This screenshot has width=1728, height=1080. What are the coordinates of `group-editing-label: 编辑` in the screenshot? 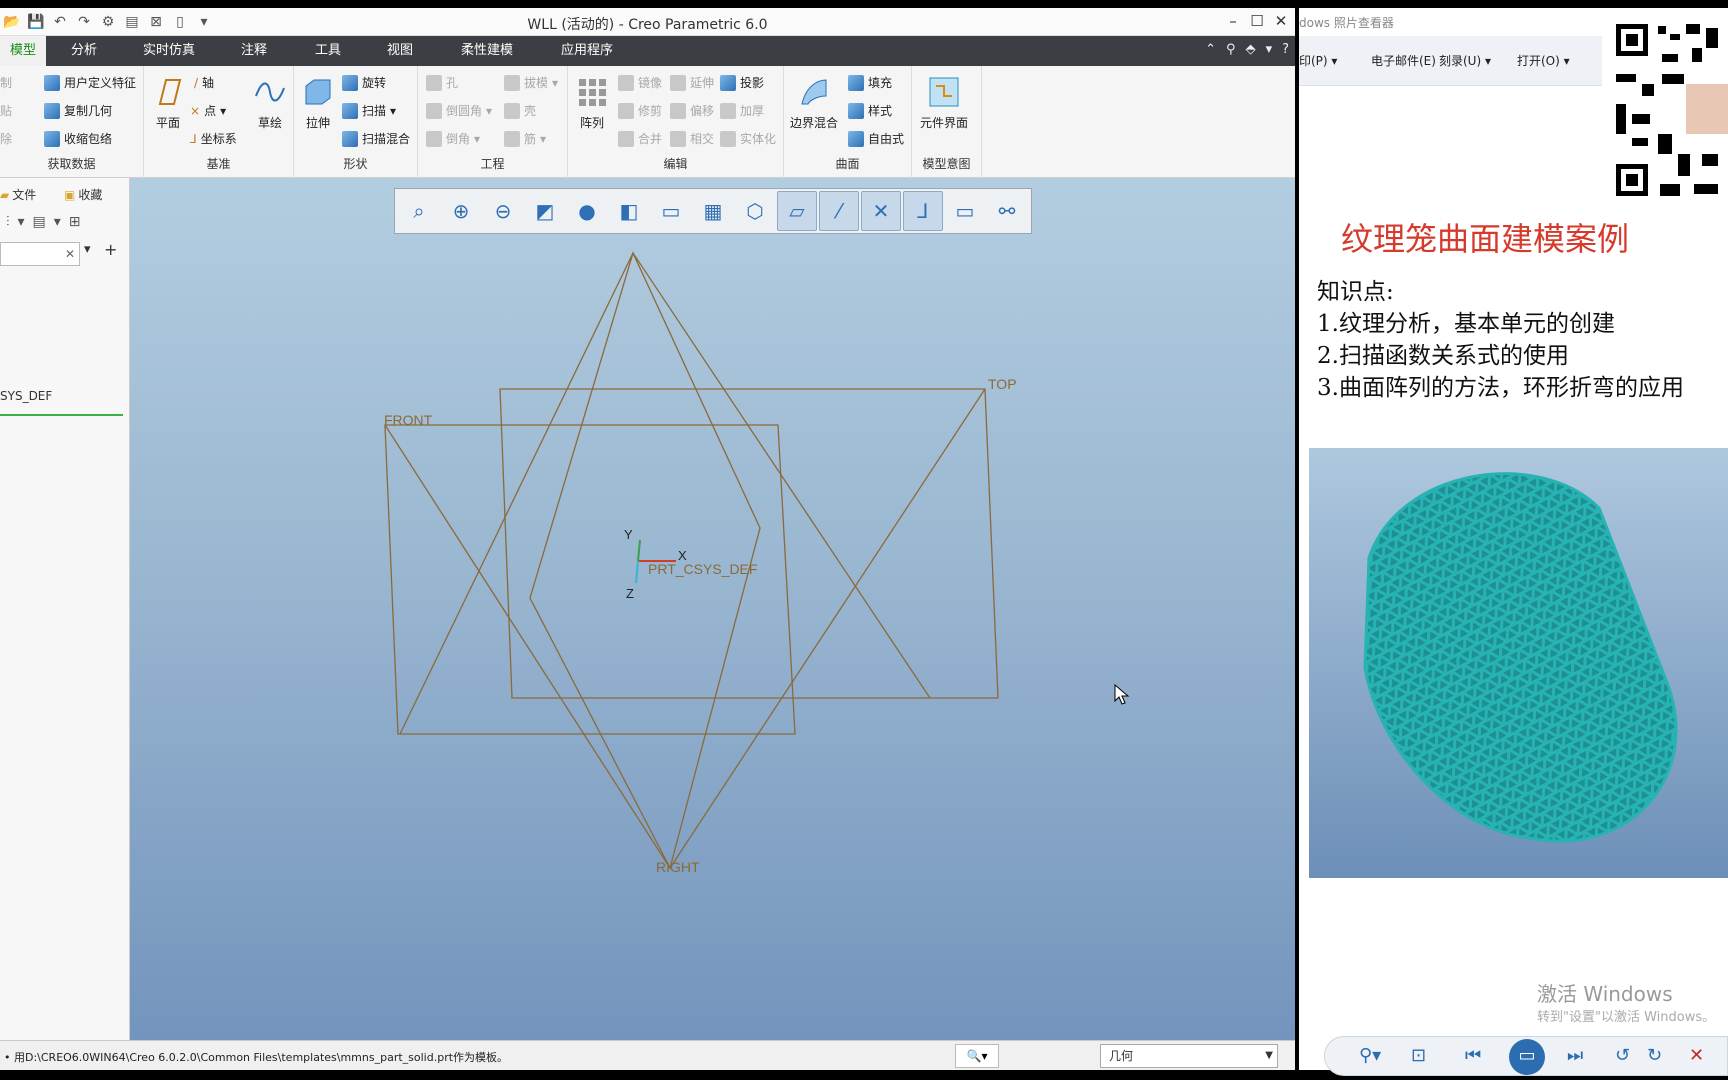 It's located at (675, 163).